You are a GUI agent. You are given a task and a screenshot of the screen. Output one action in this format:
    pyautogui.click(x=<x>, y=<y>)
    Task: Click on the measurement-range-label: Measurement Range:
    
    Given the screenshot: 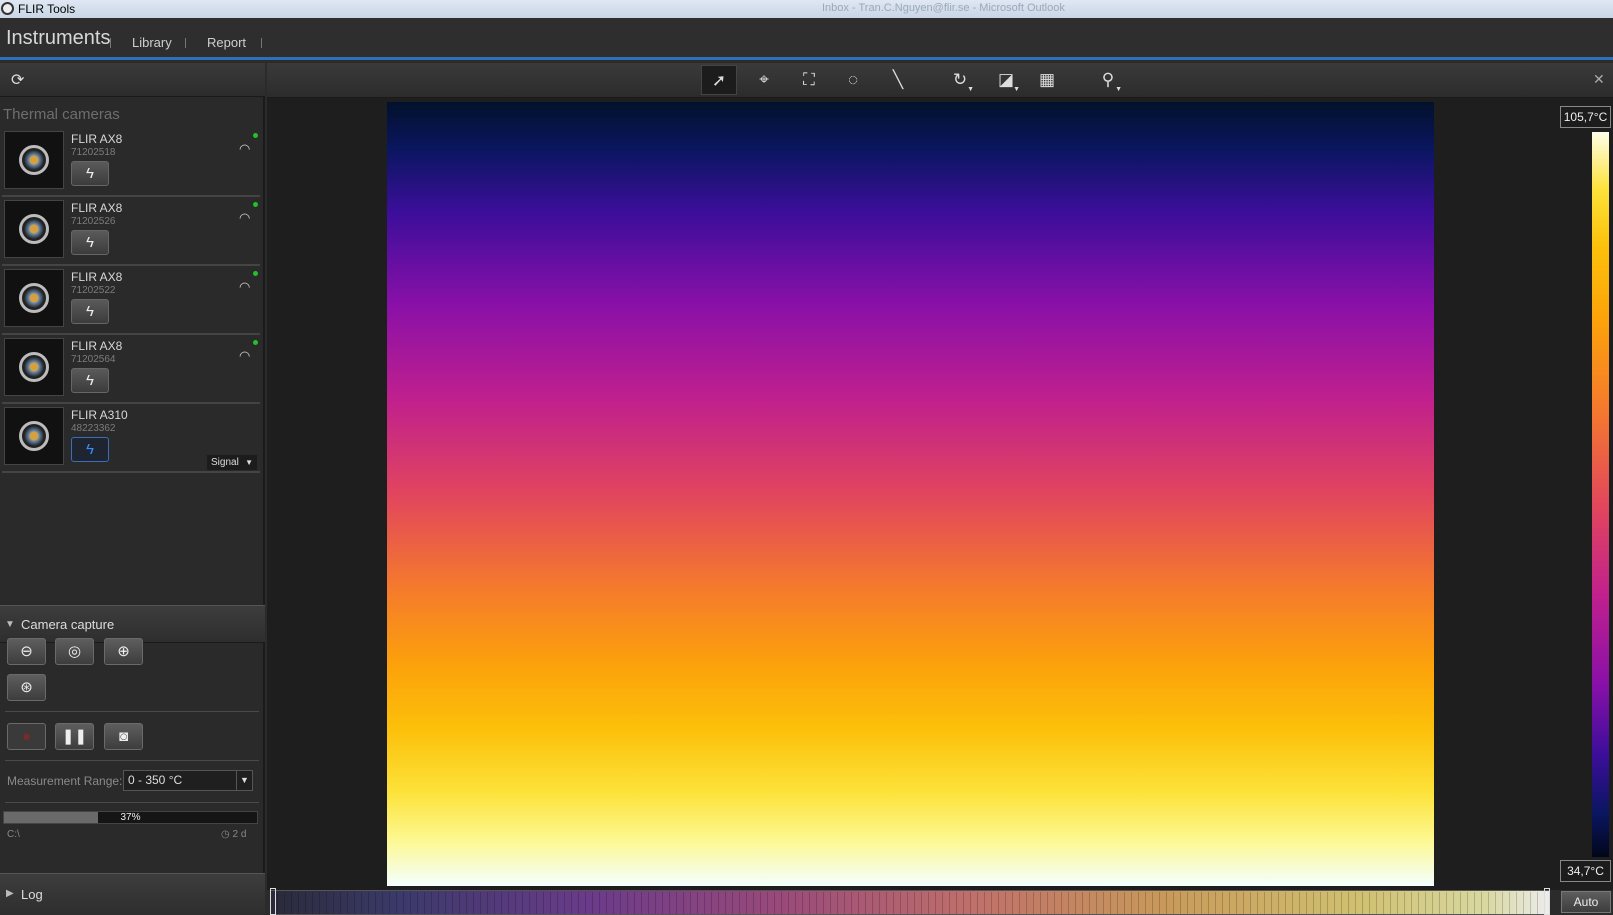 What is the action you would take?
    pyautogui.click(x=65, y=781)
    